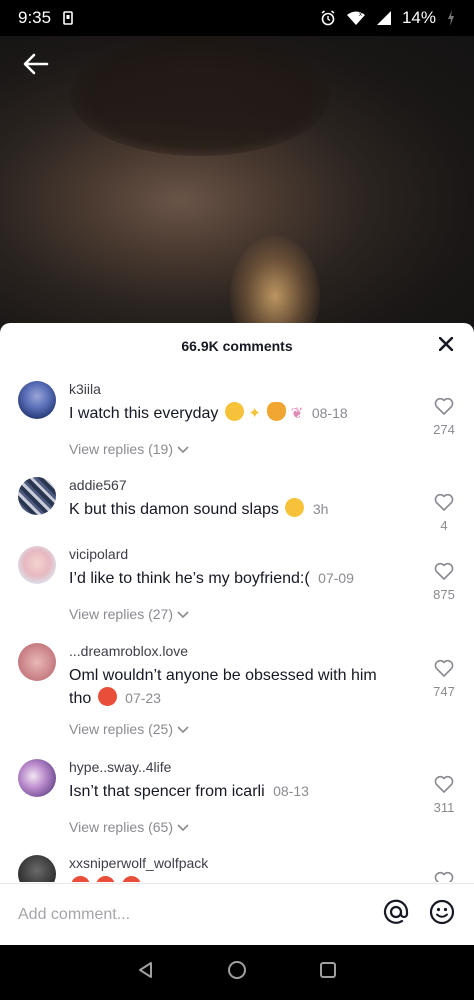  I want to click on comment-username: vicipolard, so click(234, 554).